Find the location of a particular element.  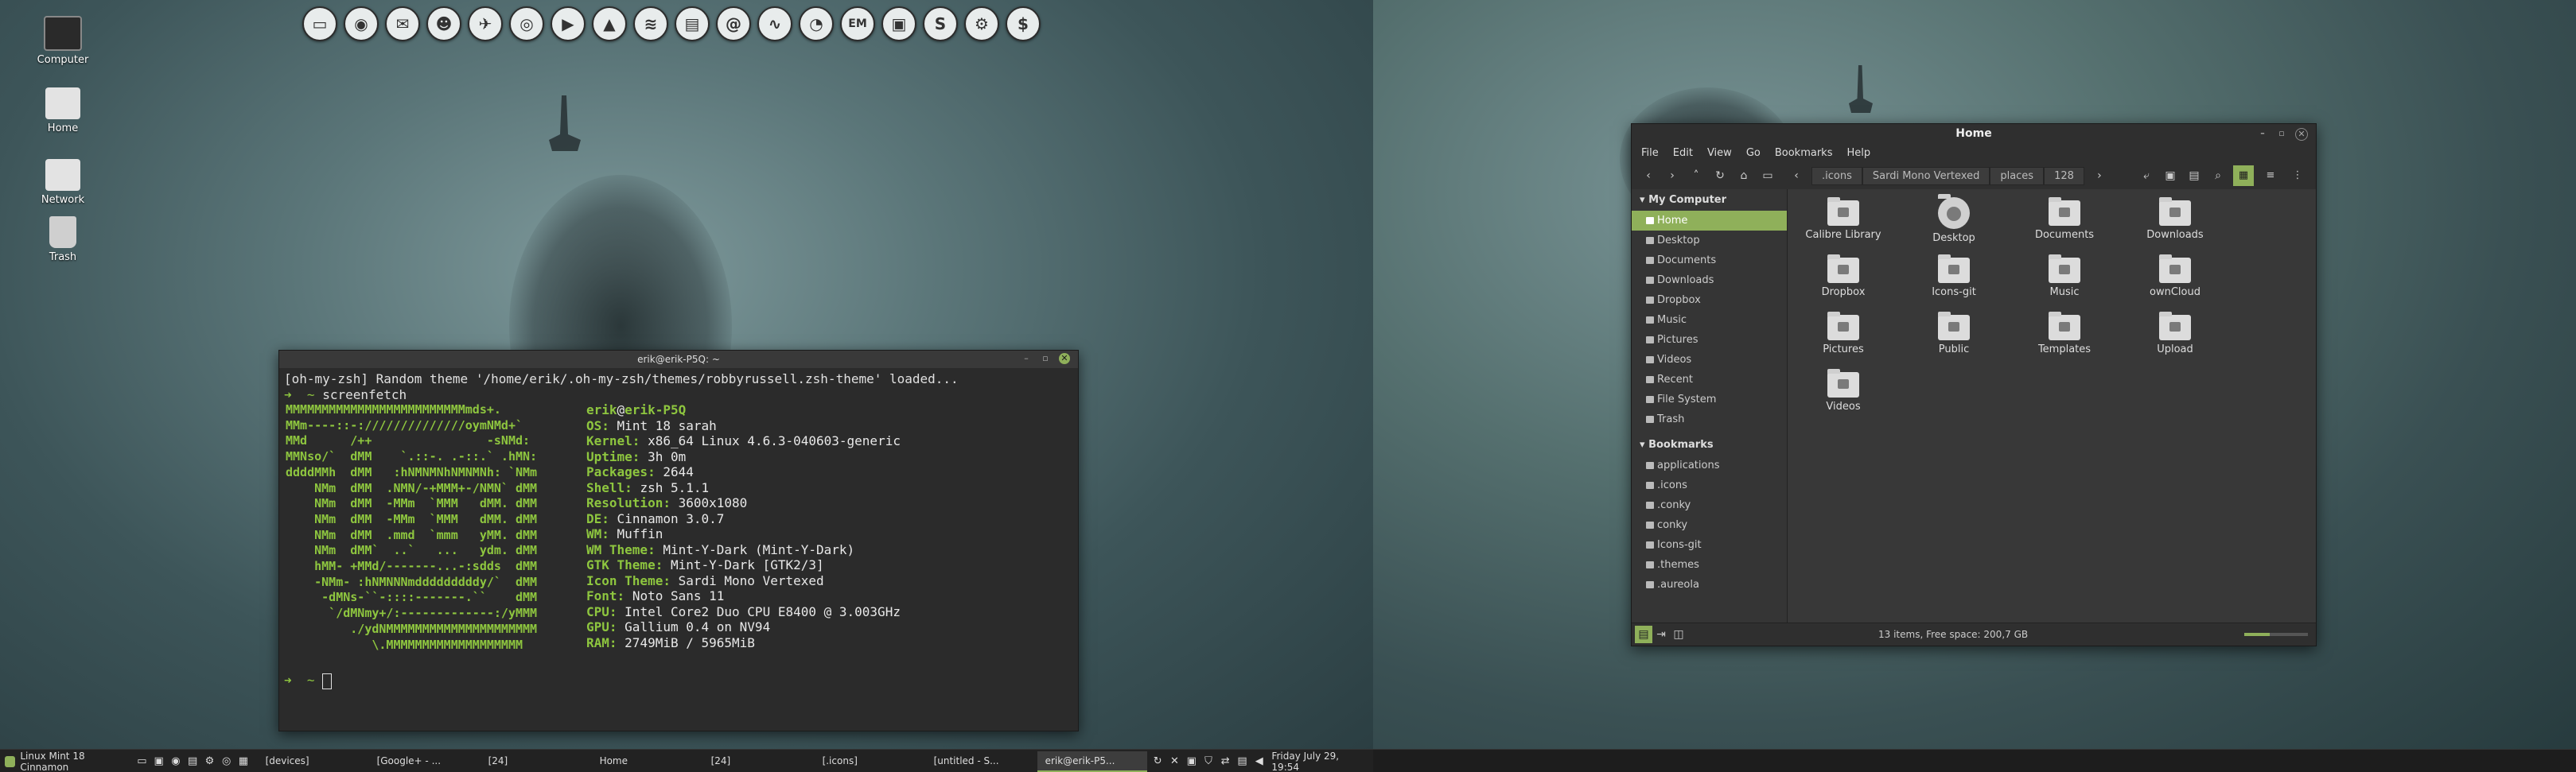

settings-launcher-icon: ⚙ is located at coordinates (210, 761).